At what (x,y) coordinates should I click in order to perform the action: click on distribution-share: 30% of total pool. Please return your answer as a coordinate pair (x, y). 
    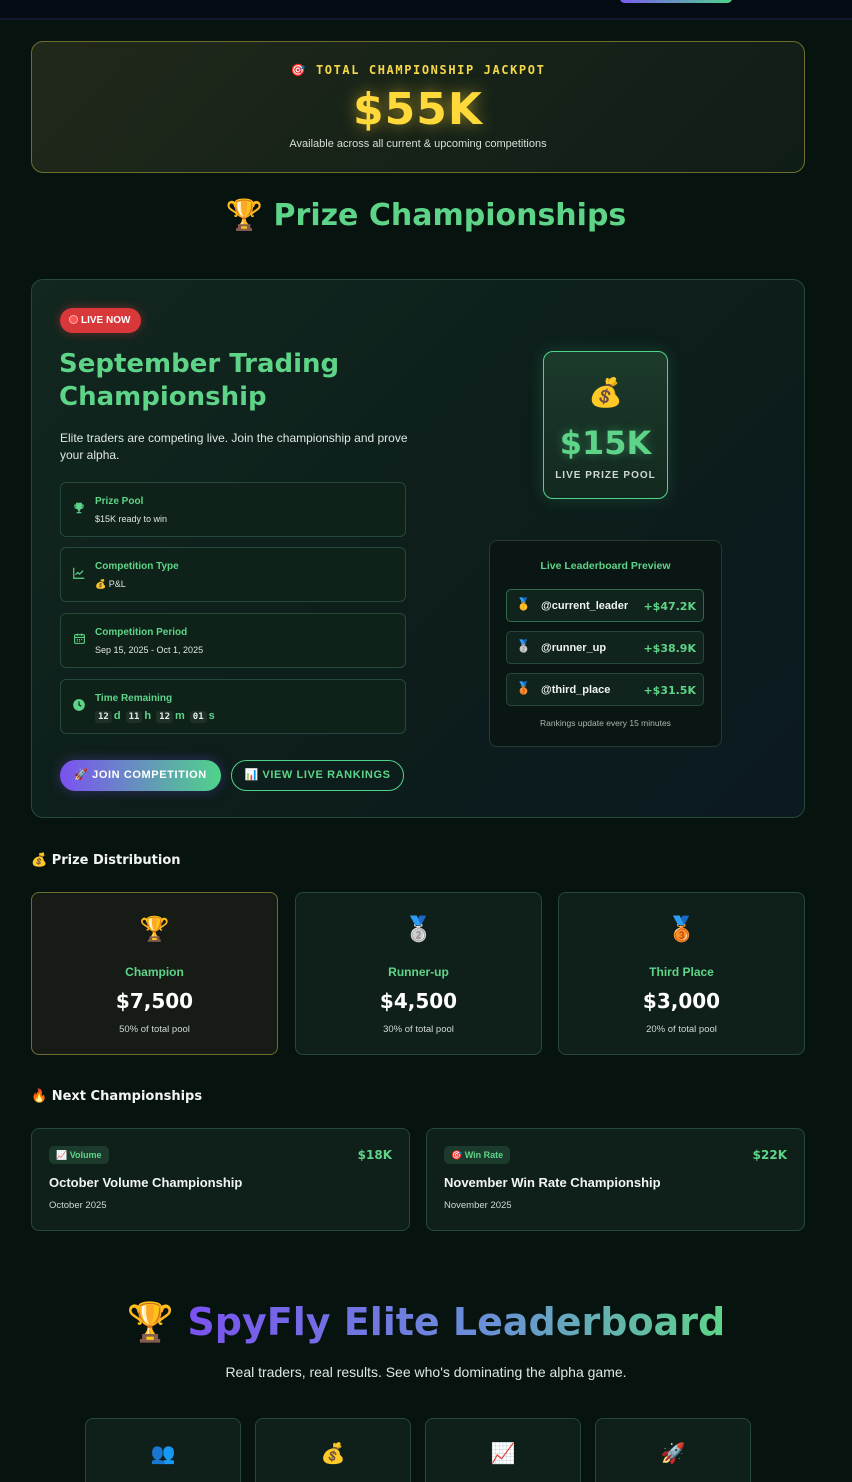
    Looking at the image, I should click on (418, 1029).